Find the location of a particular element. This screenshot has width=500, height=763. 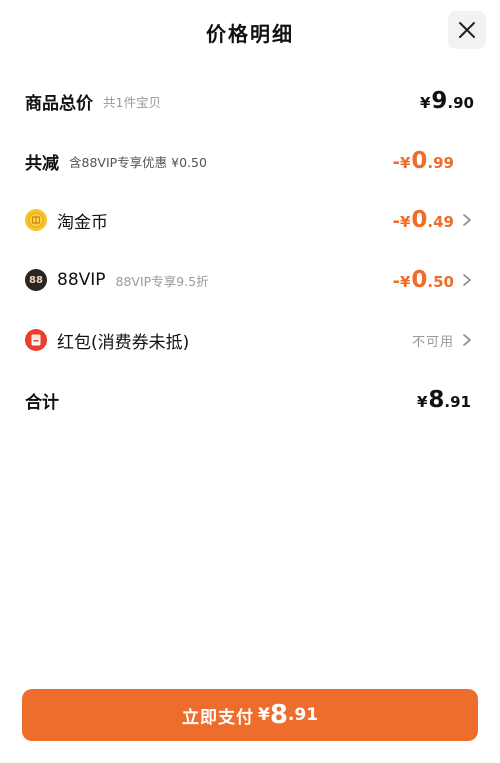

vip-price: - ¥ 0 .50 is located at coordinates (423, 280).